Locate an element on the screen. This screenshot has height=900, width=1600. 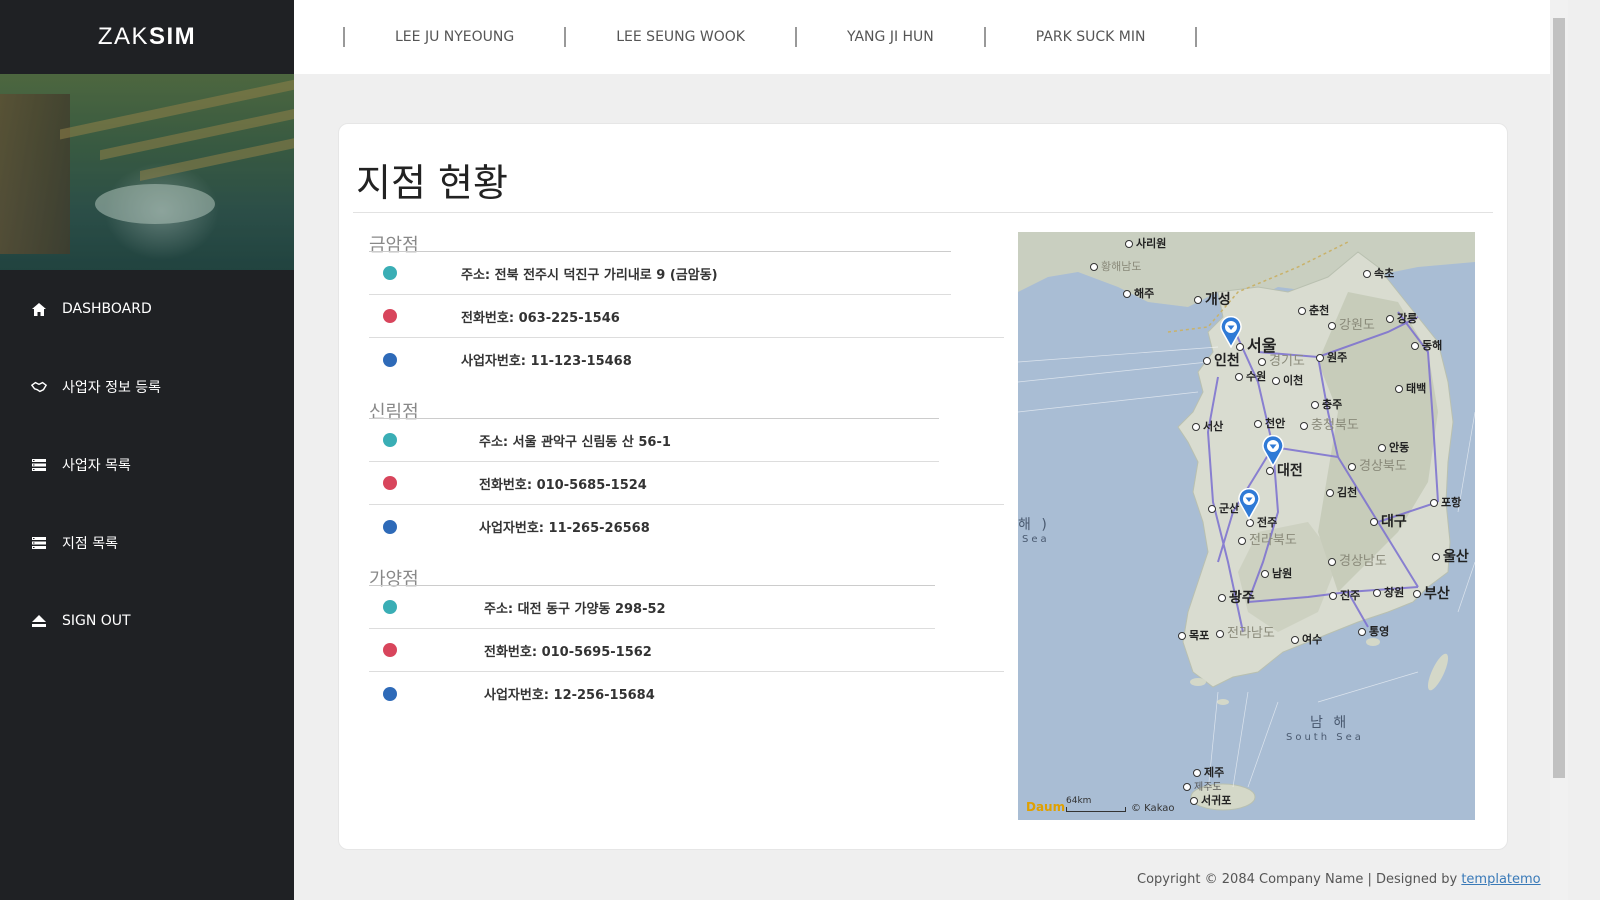
handshake-icon is located at coordinates (39, 387).